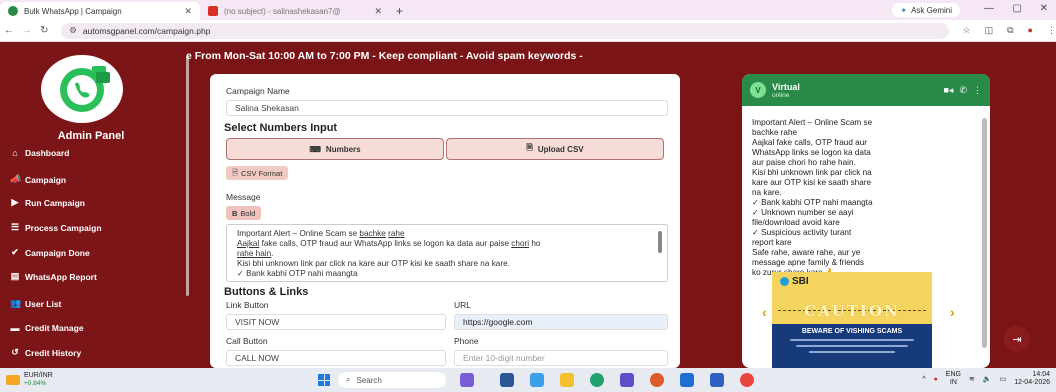 This screenshot has width=1056, height=392. I want to click on forward-icon: →, so click(27, 30).